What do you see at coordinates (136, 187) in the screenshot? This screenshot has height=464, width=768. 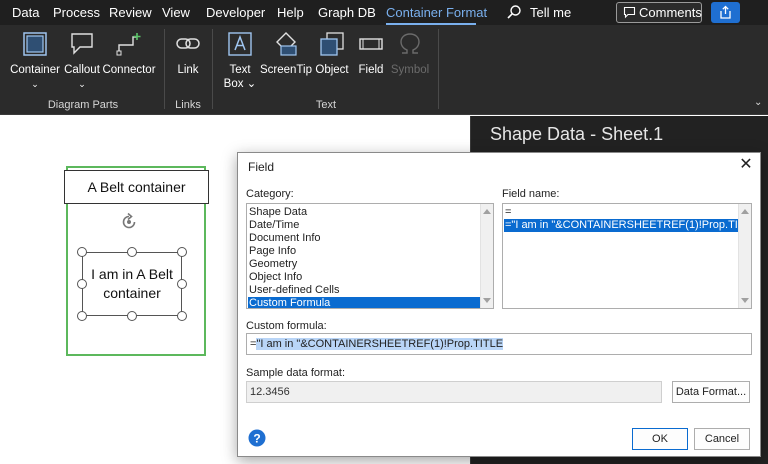 I see `container-title: A Belt container` at bounding box center [136, 187].